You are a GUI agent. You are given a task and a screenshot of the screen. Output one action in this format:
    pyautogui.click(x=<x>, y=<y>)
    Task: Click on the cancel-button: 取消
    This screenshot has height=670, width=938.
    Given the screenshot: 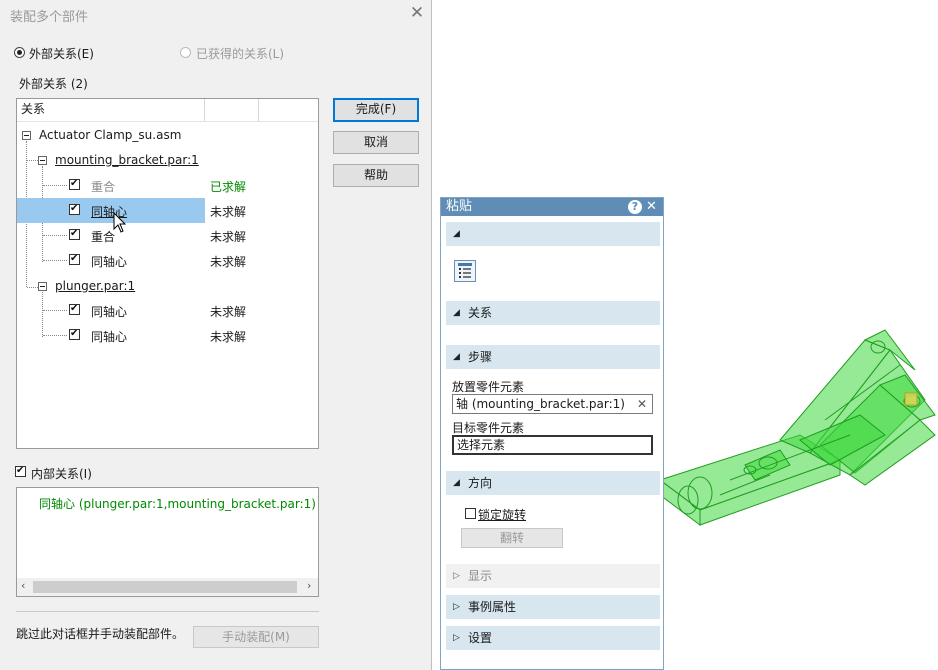 What is the action you would take?
    pyautogui.click(x=376, y=142)
    